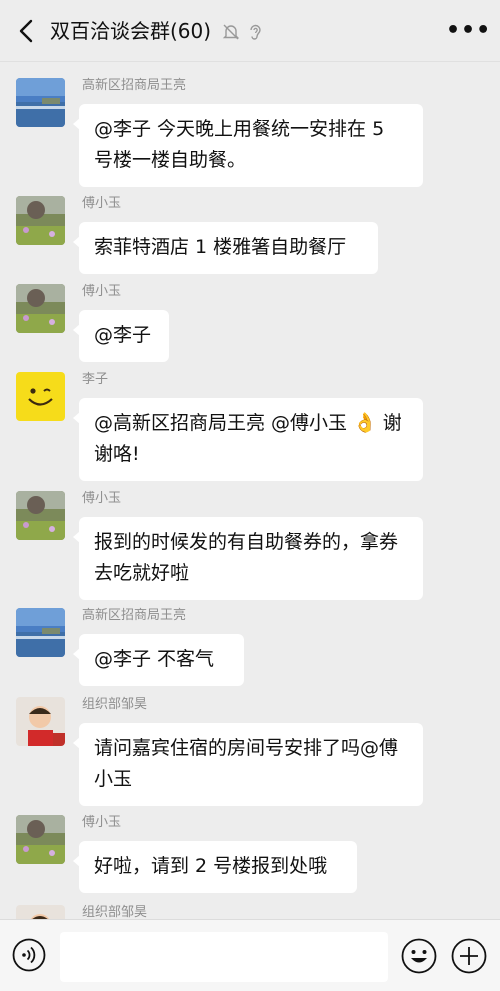 The height and width of the screenshot is (991, 500). Describe the element at coordinates (215, 867) in the screenshot. I see `message-bubble: 好啦，请到 2 号楼报到处哦` at that location.